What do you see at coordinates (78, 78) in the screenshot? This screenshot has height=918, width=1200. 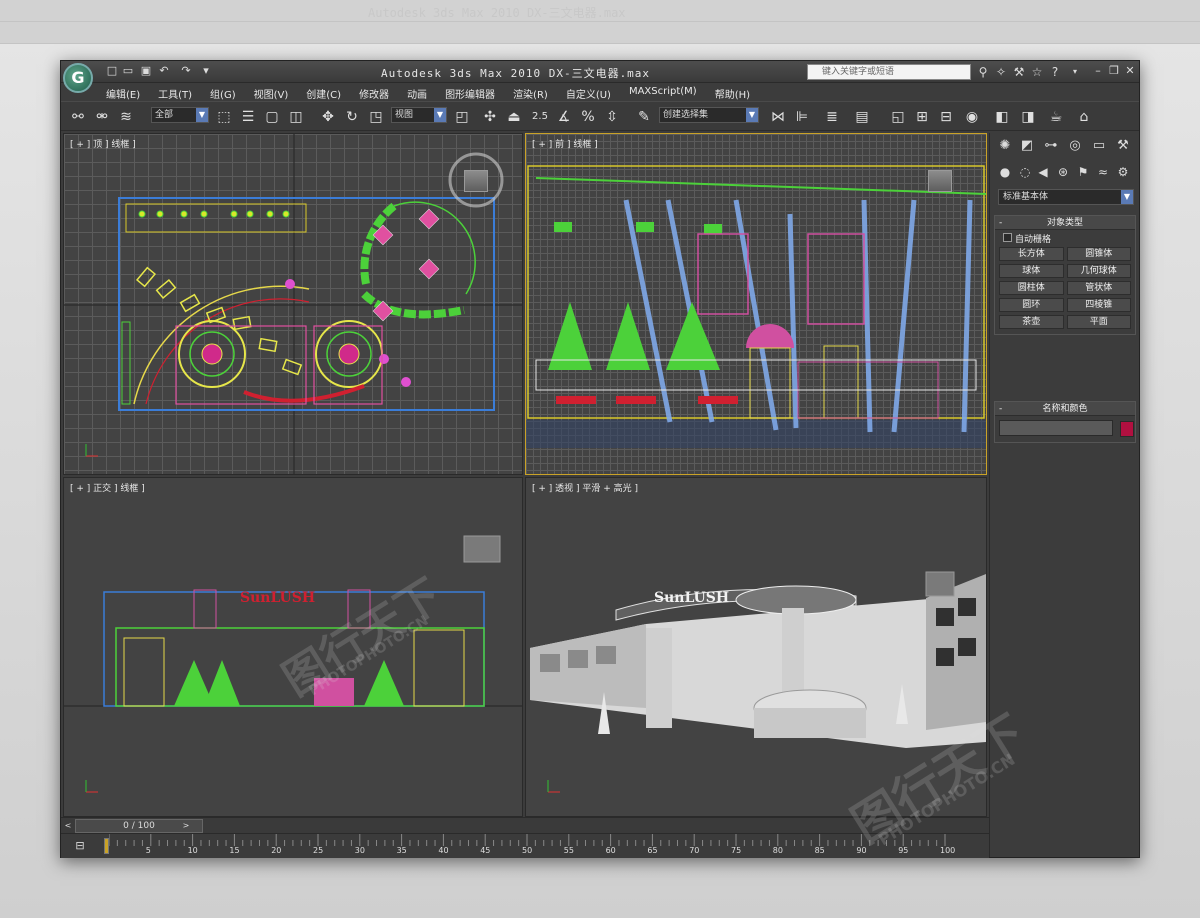 I see `app-logo-button: G` at bounding box center [78, 78].